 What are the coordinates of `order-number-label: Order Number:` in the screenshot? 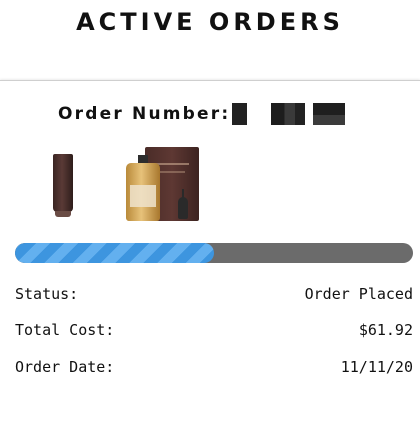 It's located at (144, 114).